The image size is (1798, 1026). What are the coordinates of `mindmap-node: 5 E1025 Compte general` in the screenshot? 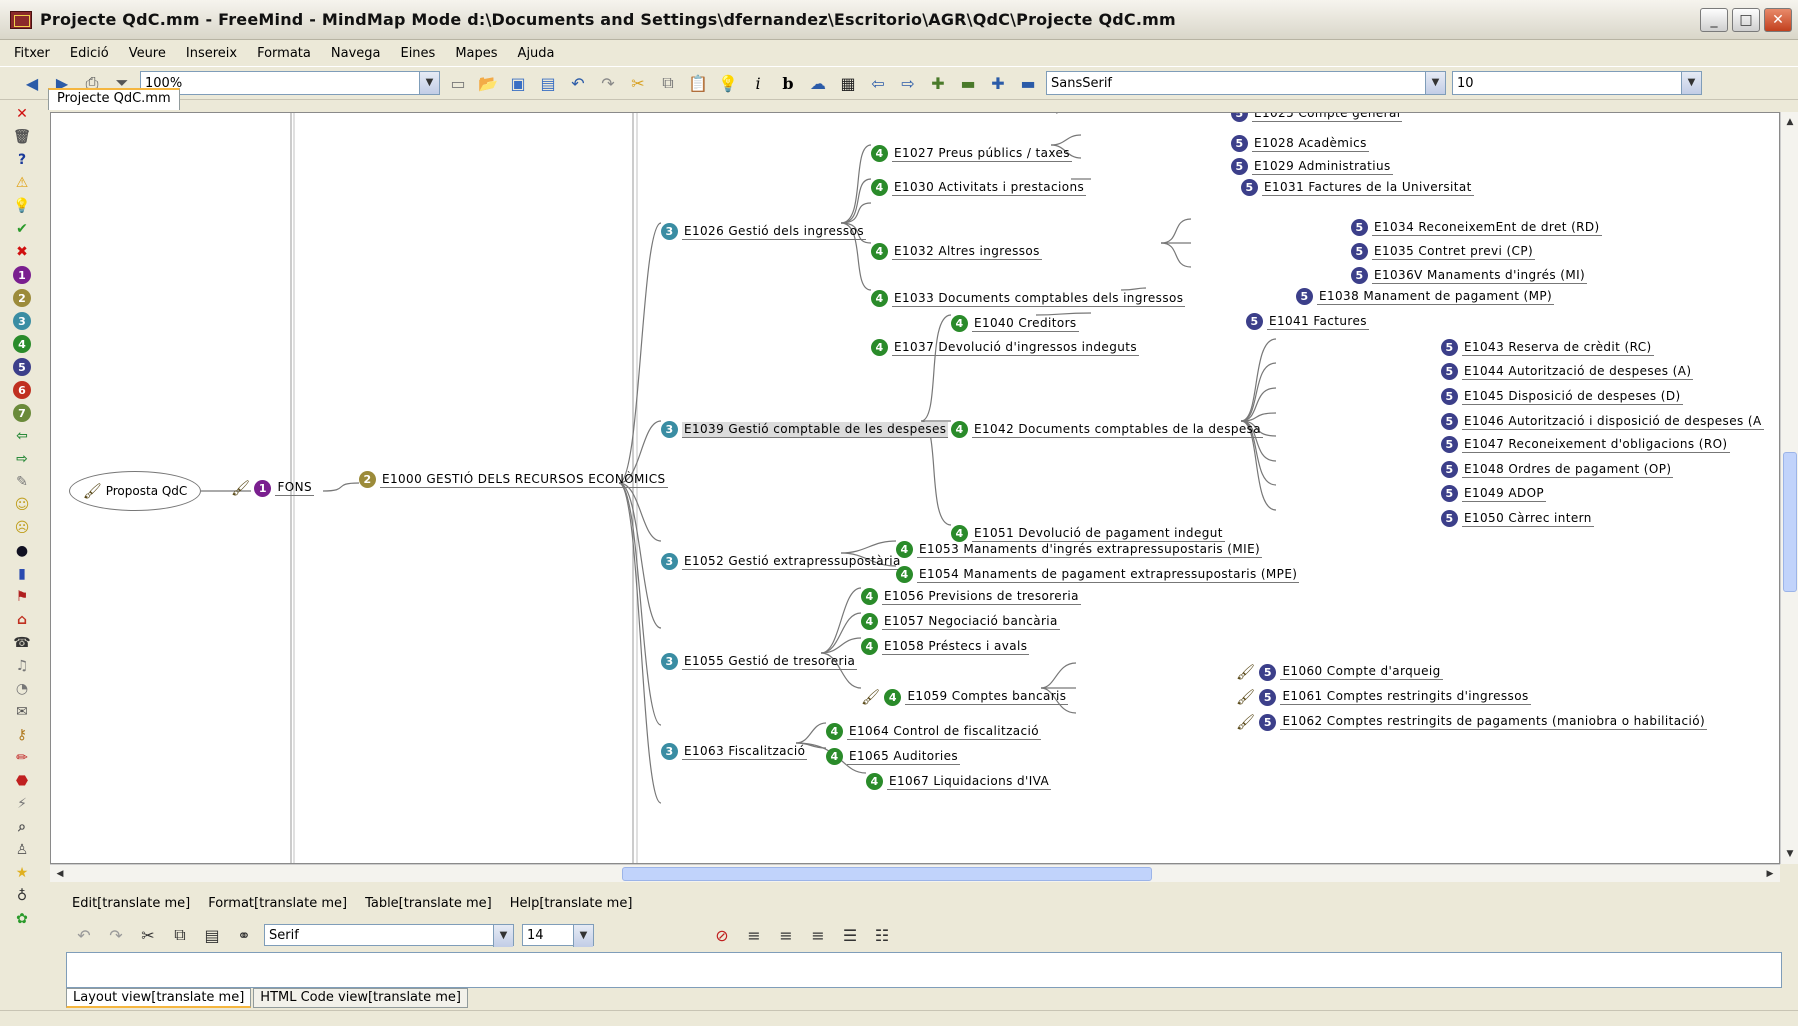 It's located at (1317, 117).